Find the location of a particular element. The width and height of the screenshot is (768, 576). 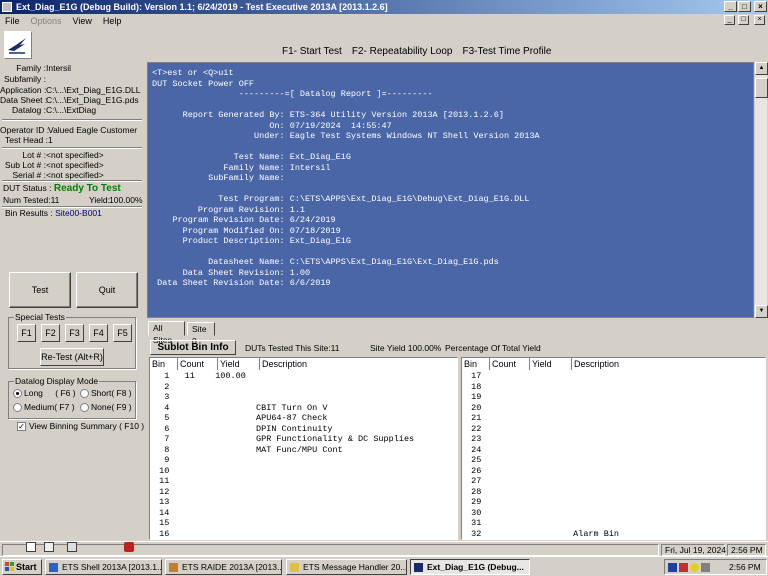

test-button: Test is located at coordinates (40, 290).